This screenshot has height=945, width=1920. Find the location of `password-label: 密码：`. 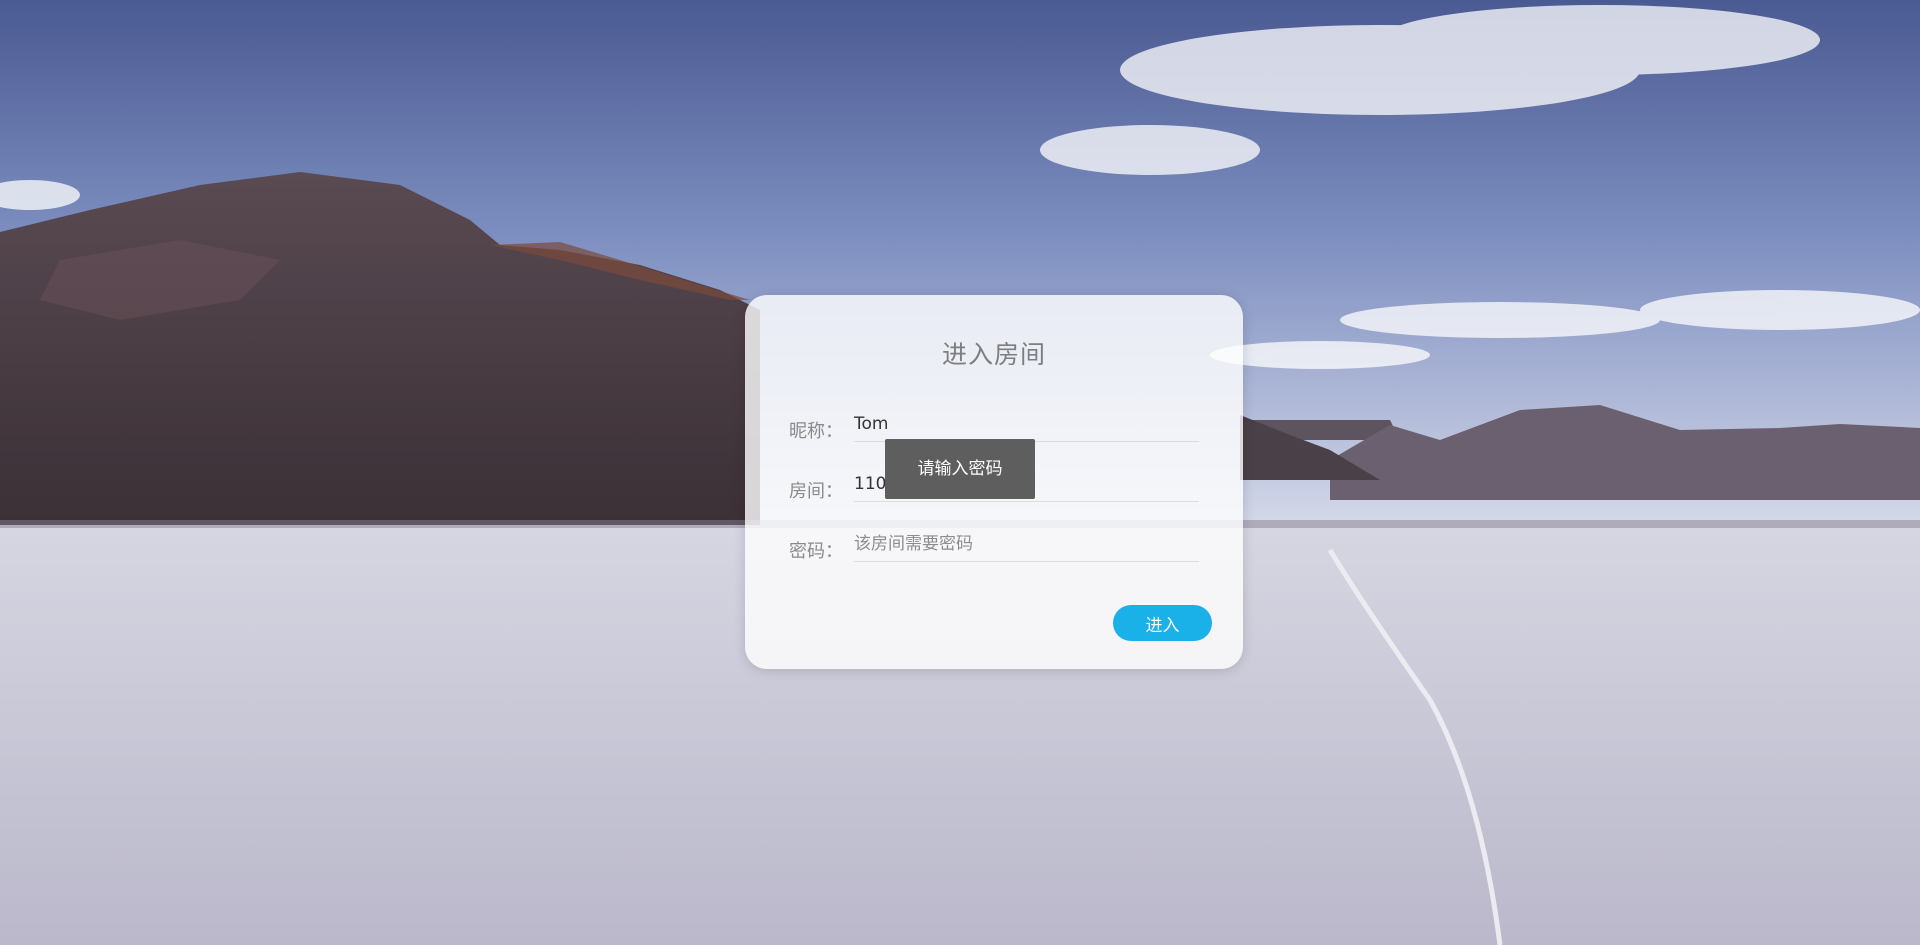

password-label: 密码： is located at coordinates (816, 551).